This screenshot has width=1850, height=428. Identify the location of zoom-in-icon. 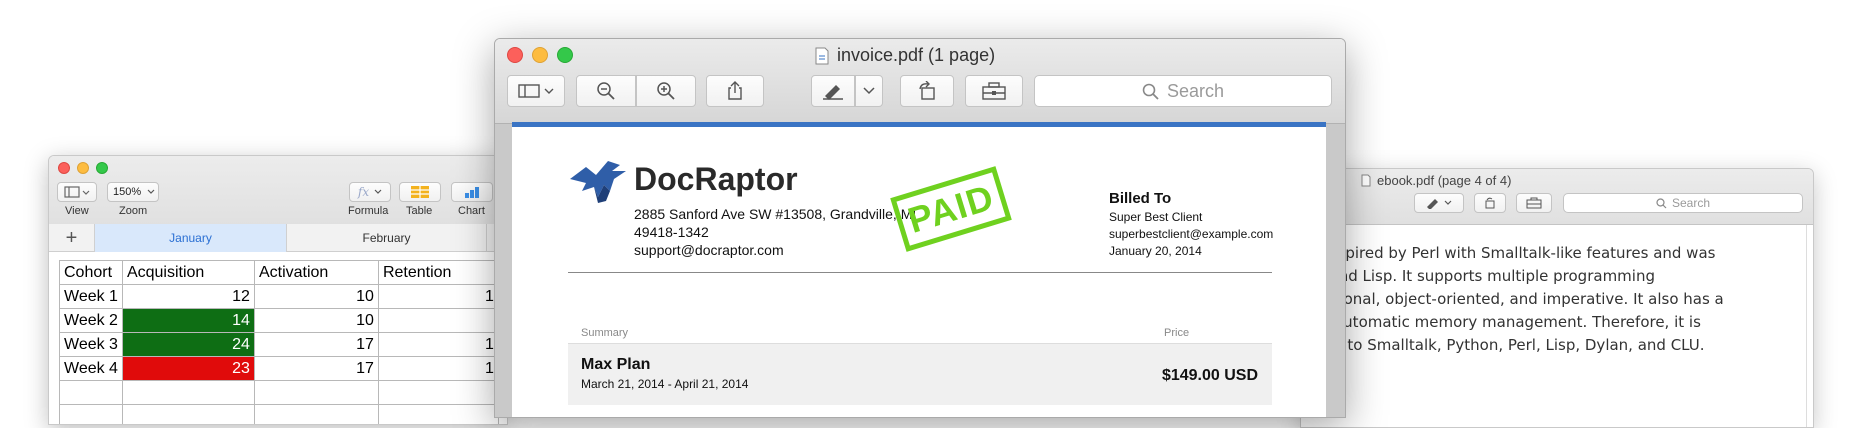
(666, 91).